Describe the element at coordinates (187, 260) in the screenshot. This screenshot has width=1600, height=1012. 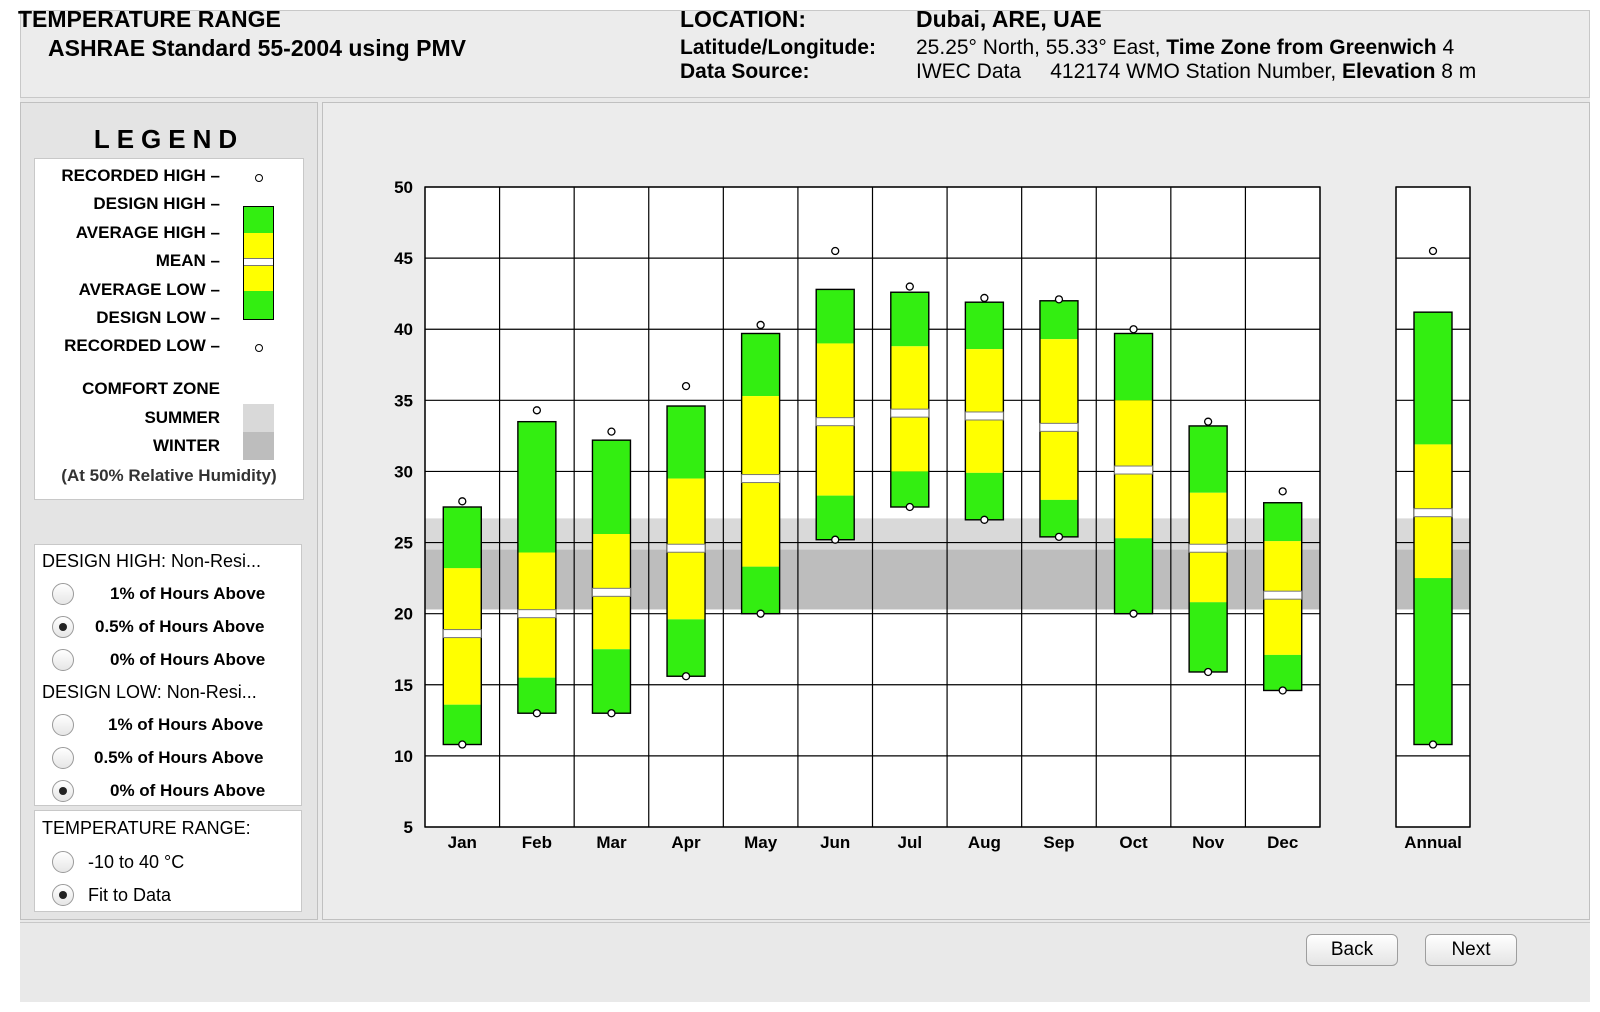
I see `legend-mean-label: MEAN –` at that location.